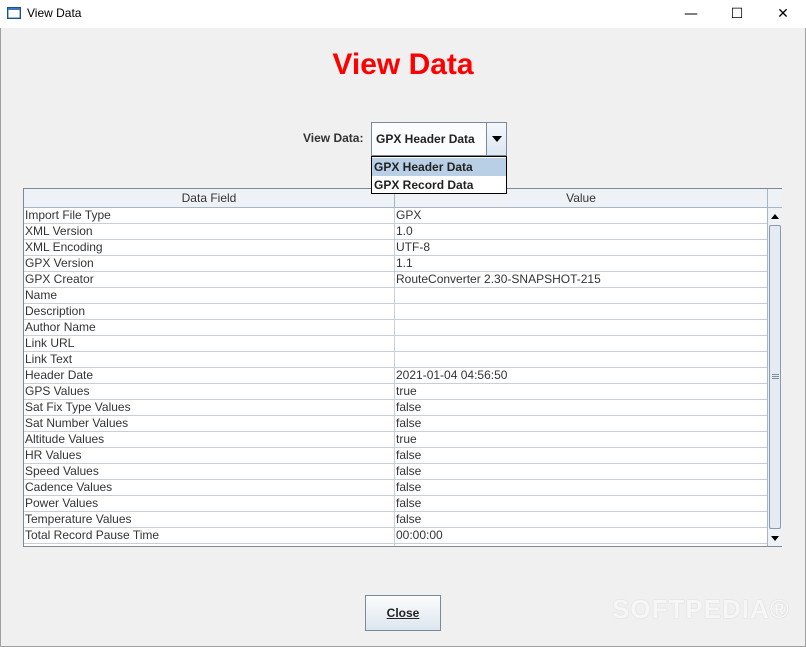 This screenshot has width=806, height=647. What do you see at coordinates (403, 14) in the screenshot?
I see `title-bar: View Data — ☐ ✕` at bounding box center [403, 14].